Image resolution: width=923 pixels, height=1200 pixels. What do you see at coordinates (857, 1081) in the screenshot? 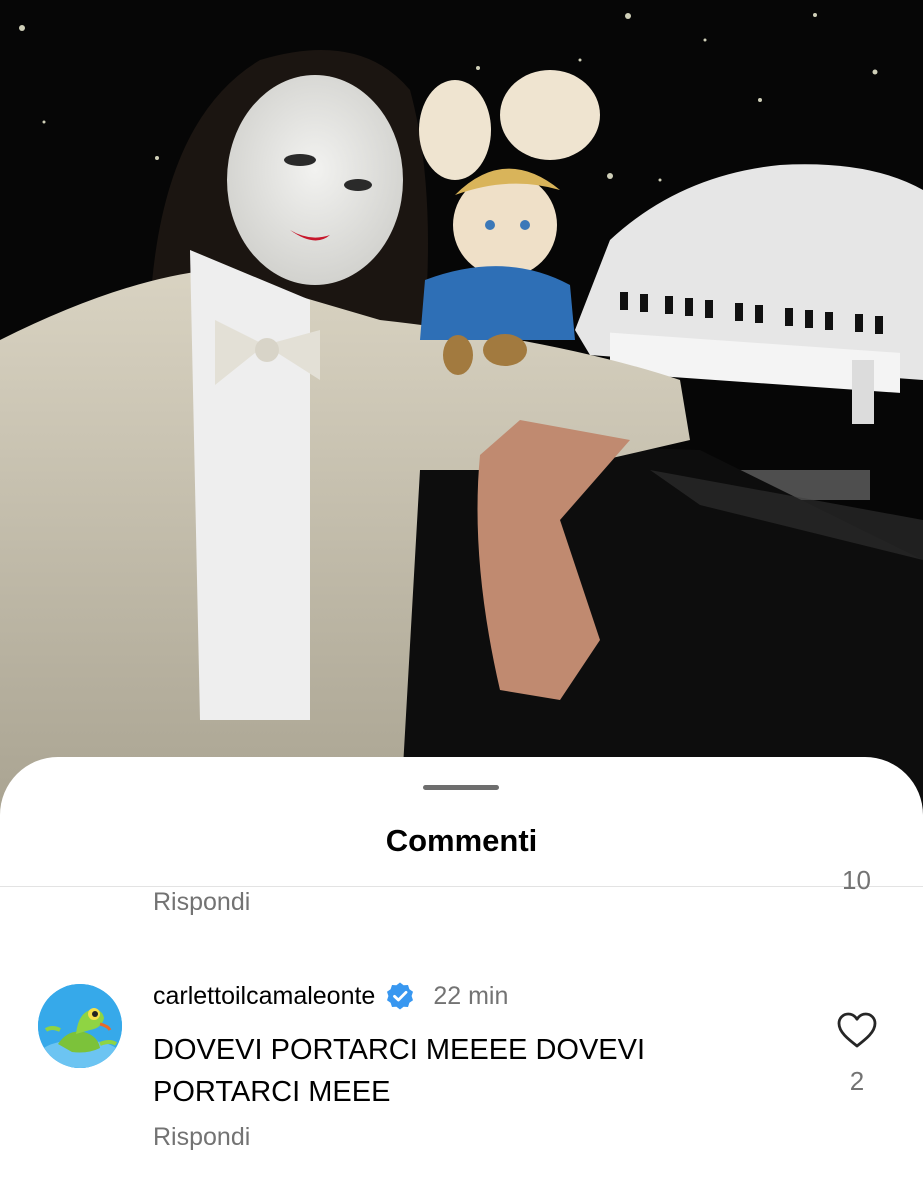
I see `like-count: 2` at bounding box center [857, 1081].